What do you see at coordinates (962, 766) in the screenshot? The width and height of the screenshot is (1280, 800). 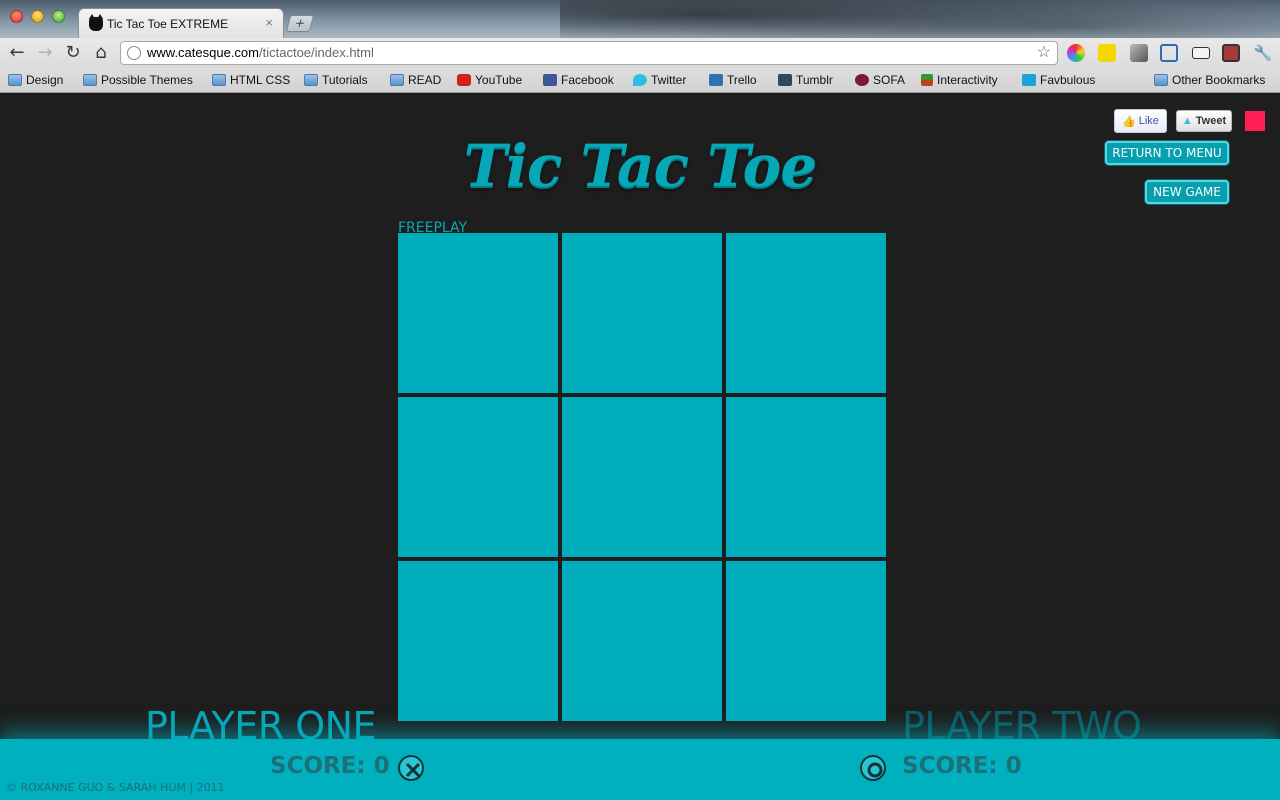 I see `player-two-score: SCORE: 0` at bounding box center [962, 766].